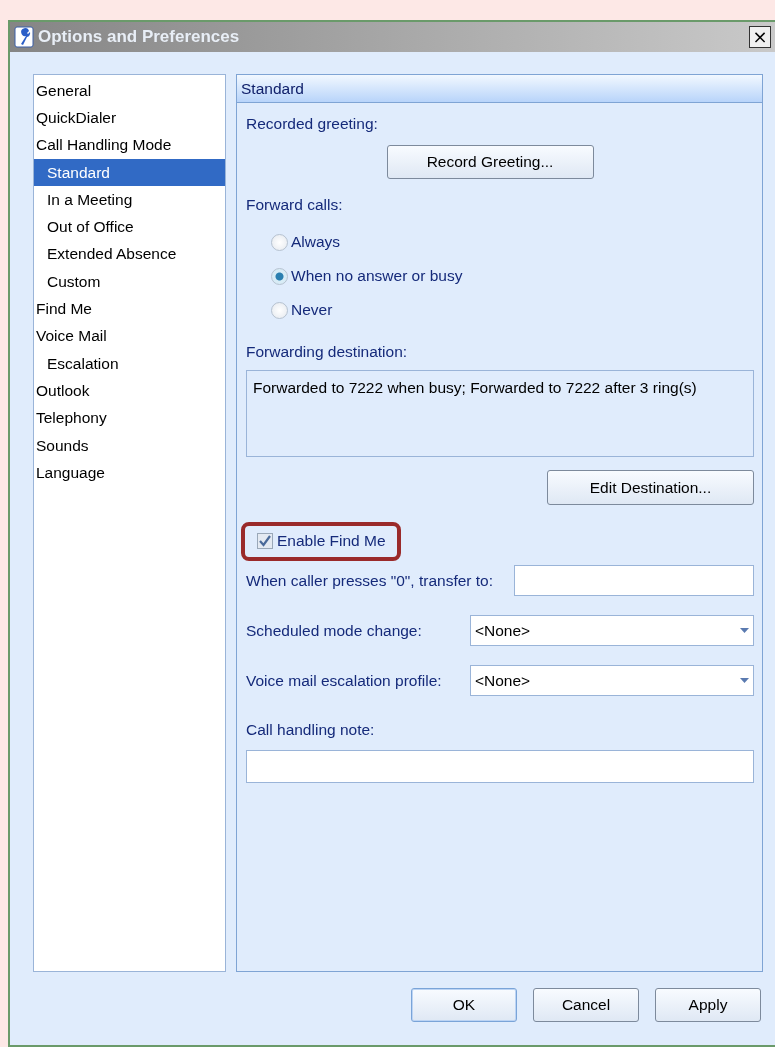 This screenshot has width=775, height=1047. Describe the element at coordinates (311, 730) in the screenshot. I see `field-label: Call handling note:` at that location.